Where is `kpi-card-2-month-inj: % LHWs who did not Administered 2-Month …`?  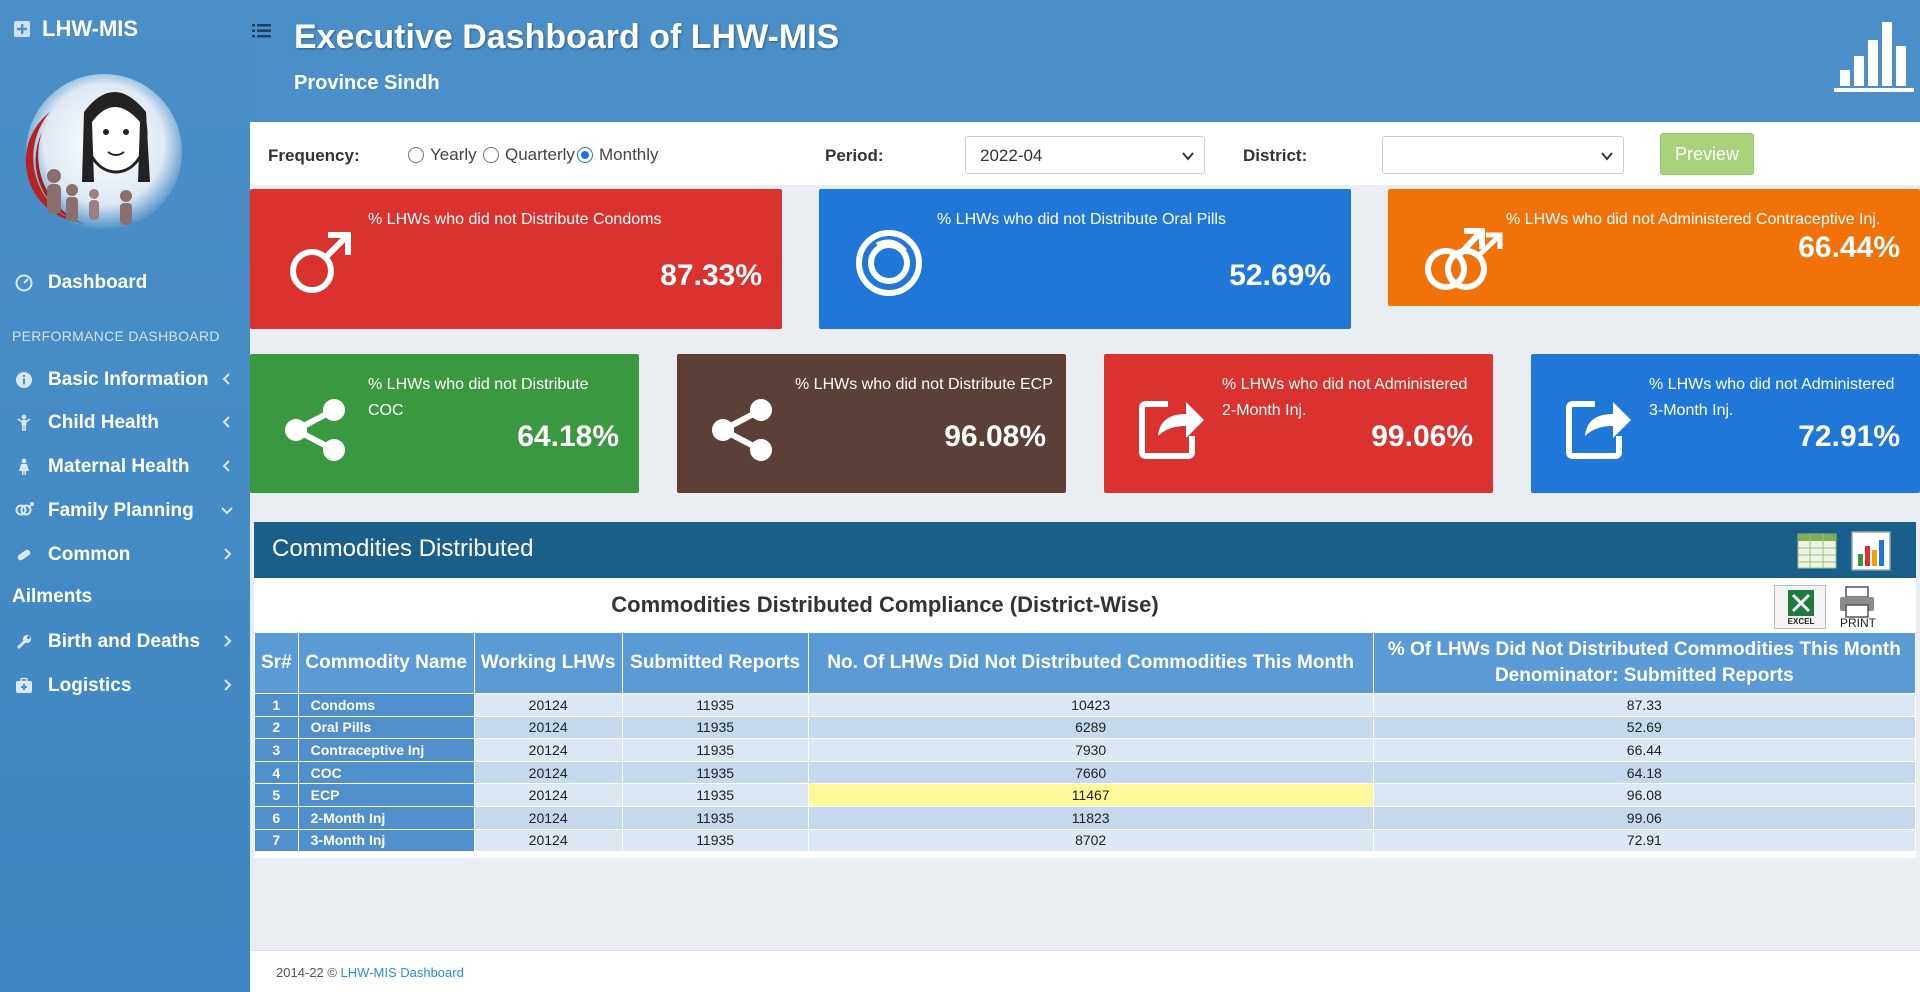
kpi-card-2-month-inj: % LHWs who did not Administered 2-Month … is located at coordinates (1298, 423).